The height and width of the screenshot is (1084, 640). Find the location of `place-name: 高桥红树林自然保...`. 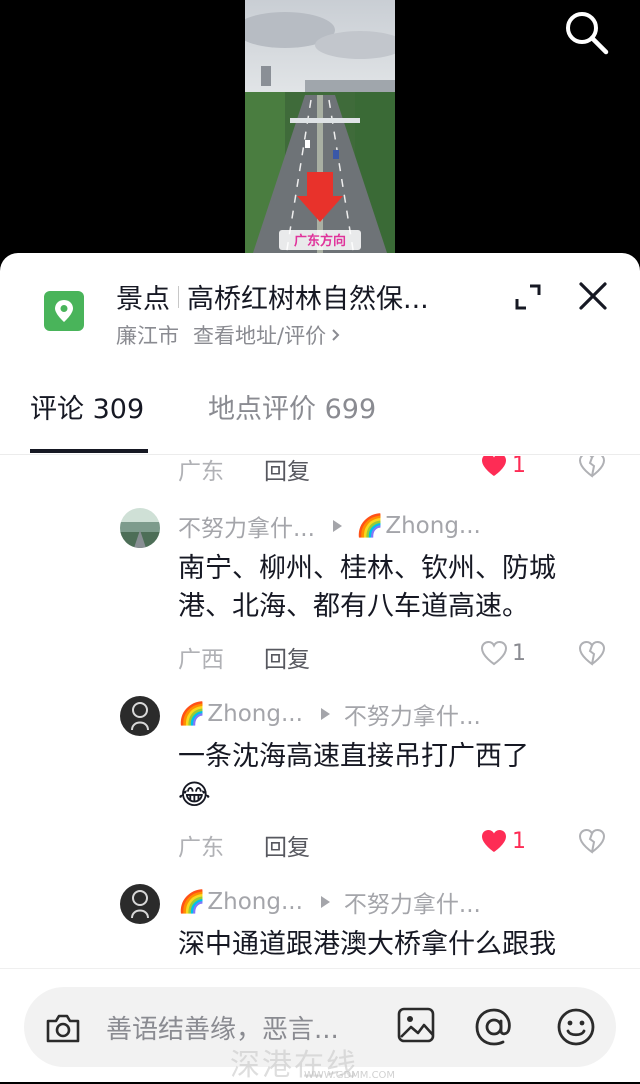

place-name: 高桥红树林自然保... is located at coordinates (308, 299).